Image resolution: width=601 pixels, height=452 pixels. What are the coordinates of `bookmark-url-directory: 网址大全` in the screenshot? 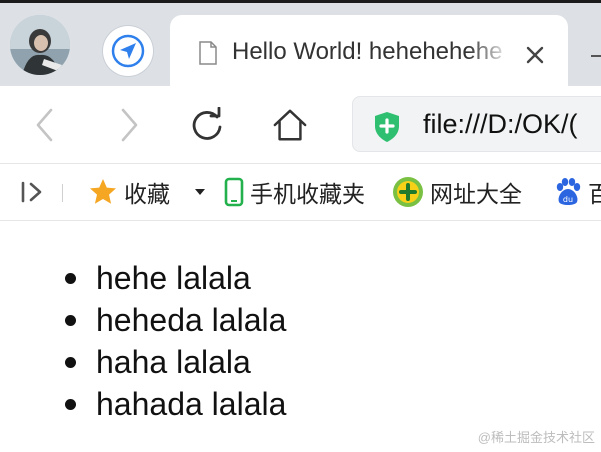 It's located at (457, 192).